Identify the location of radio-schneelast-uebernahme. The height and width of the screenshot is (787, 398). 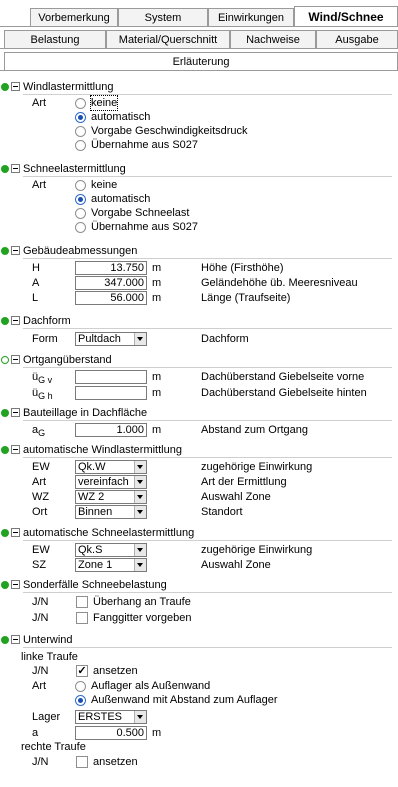
(80, 227).